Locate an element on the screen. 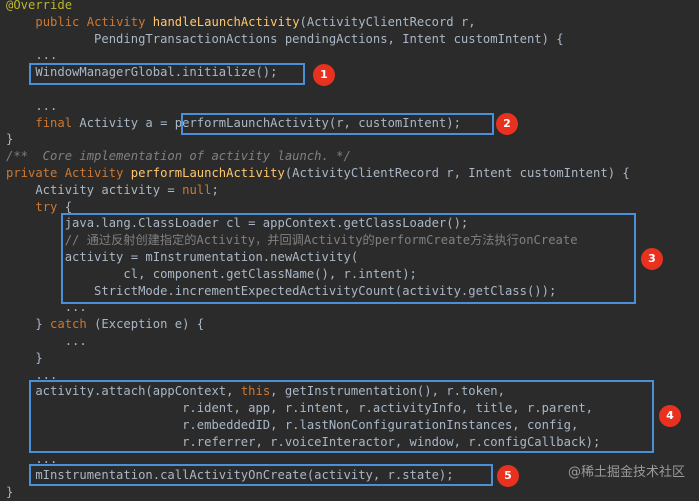 This screenshot has width=699, height=501. code-line: } catch (Exception e) { is located at coordinates (105, 324).